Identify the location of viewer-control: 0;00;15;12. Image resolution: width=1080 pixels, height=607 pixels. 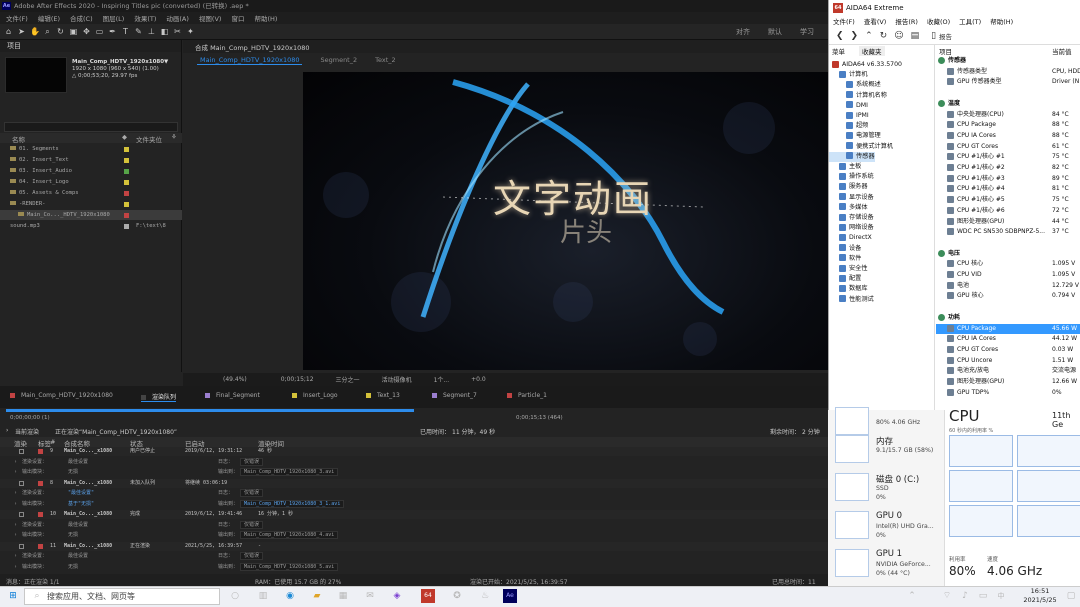
(297, 379).